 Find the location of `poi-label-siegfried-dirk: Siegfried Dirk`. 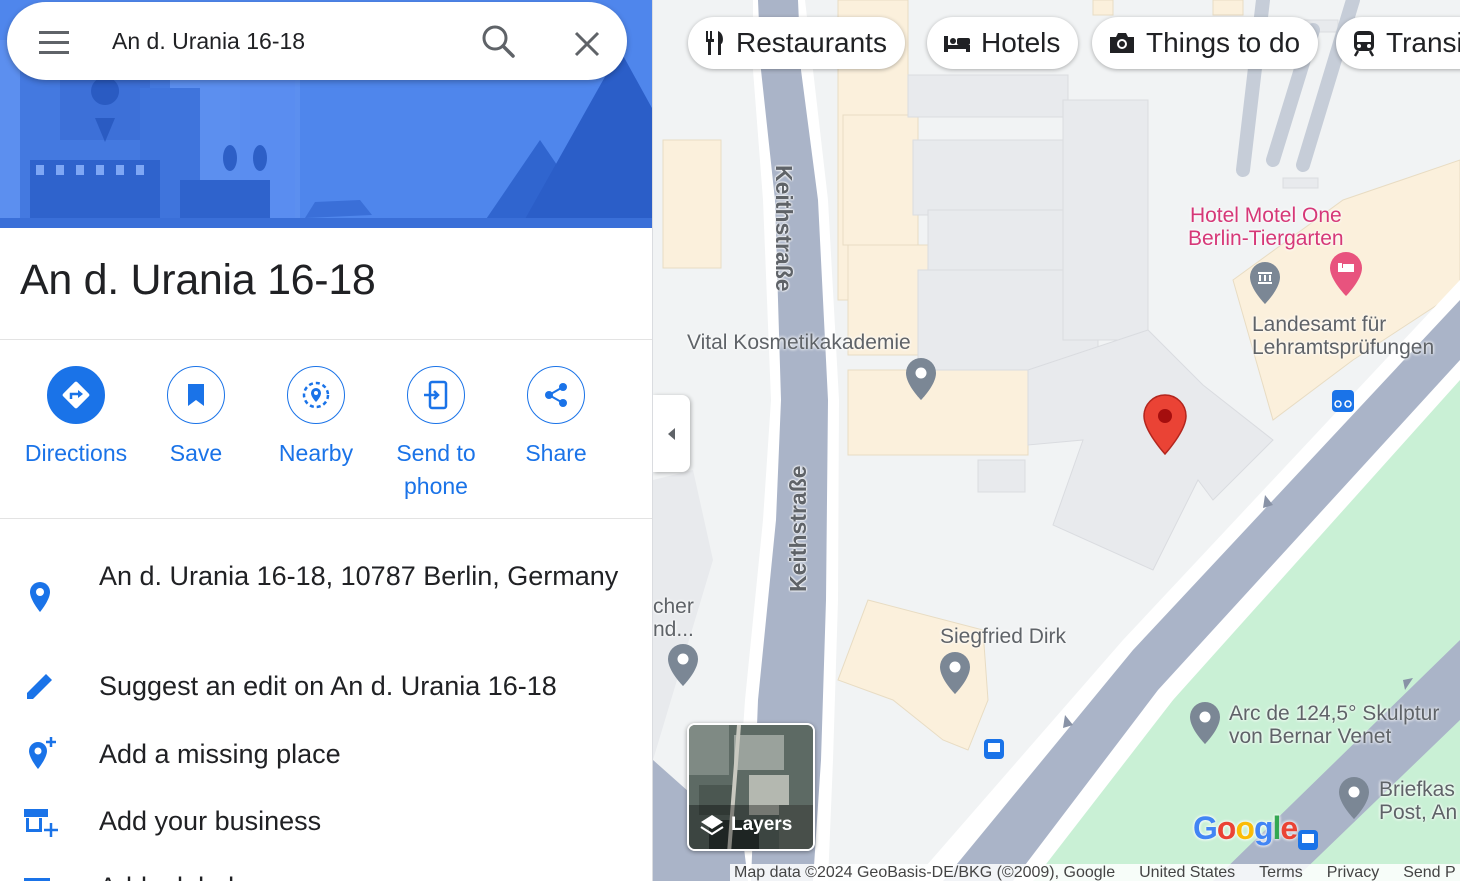

poi-label-siegfried-dirk: Siegfried Dirk is located at coordinates (1003, 636).